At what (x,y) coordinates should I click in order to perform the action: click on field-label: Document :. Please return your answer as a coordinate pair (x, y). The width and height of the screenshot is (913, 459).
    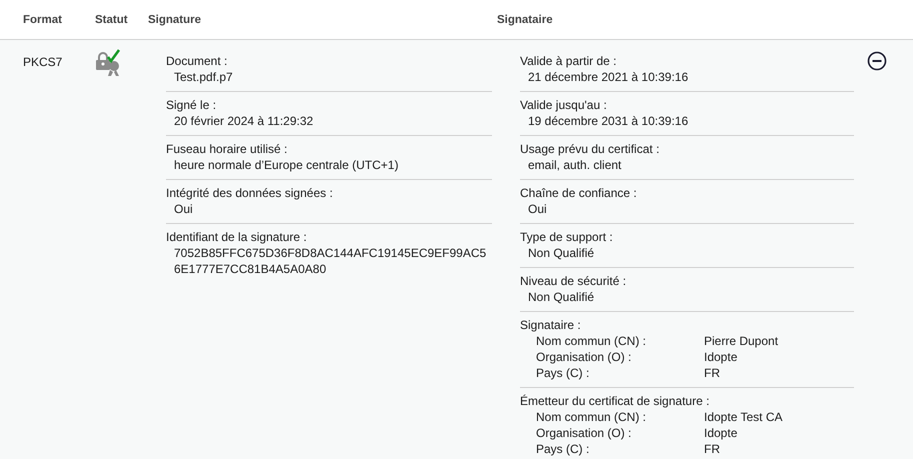
    Looking at the image, I should click on (197, 61).